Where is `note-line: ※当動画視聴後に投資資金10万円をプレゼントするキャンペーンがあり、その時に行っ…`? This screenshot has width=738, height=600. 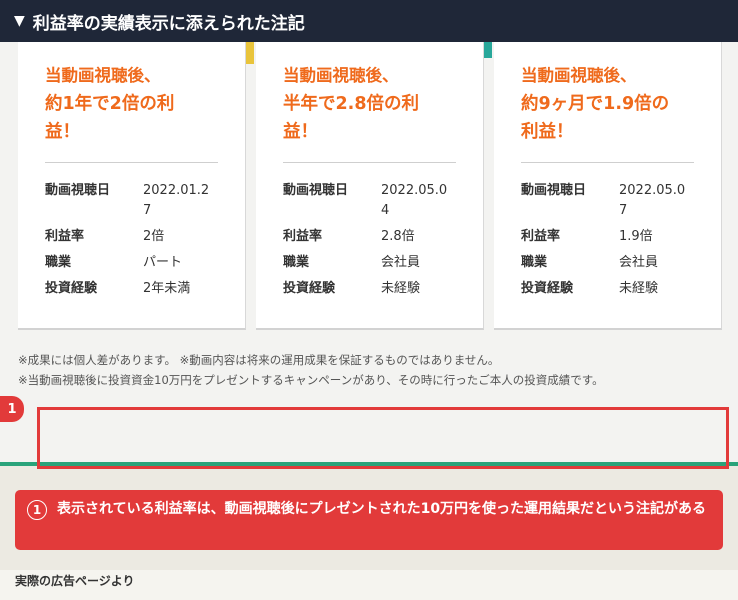 note-line: ※当動画視聴後に投資資金10万円をプレゼントするキャンペーンがあり、その時に行っ… is located at coordinates (311, 380).